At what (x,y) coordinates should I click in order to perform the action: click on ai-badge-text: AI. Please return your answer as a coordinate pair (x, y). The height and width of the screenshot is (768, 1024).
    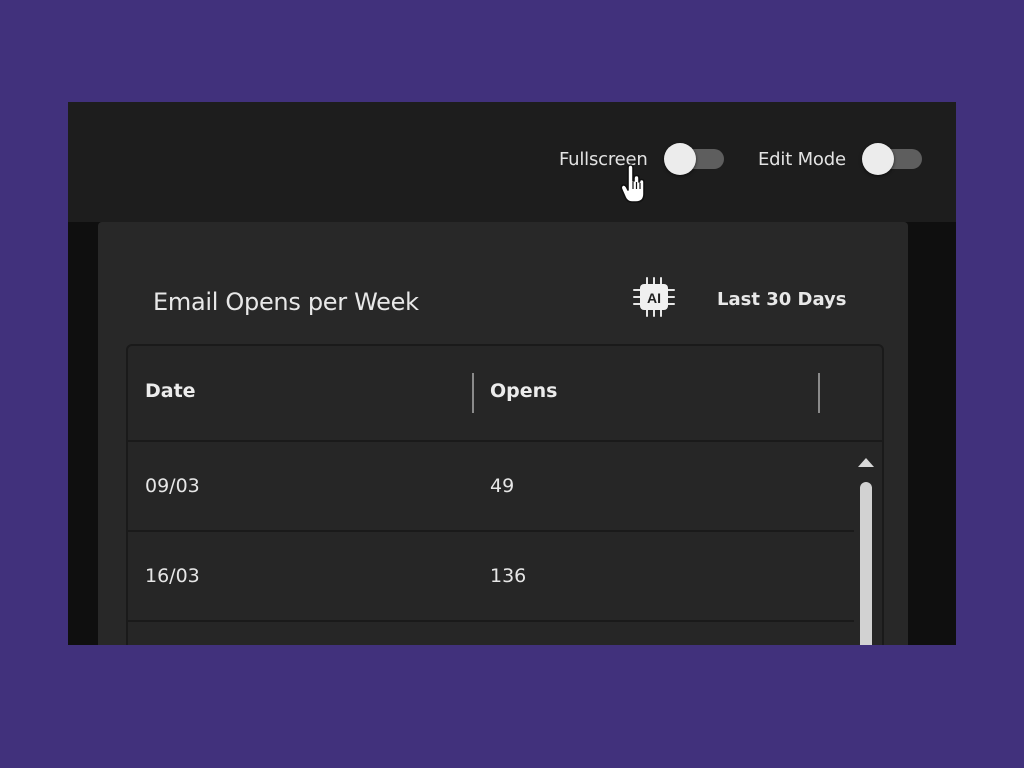
    Looking at the image, I should click on (654, 298).